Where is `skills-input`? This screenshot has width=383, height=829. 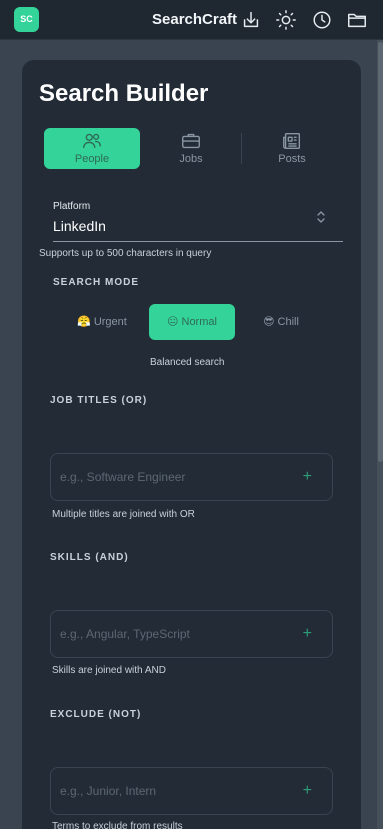
skills-input is located at coordinates (175, 634).